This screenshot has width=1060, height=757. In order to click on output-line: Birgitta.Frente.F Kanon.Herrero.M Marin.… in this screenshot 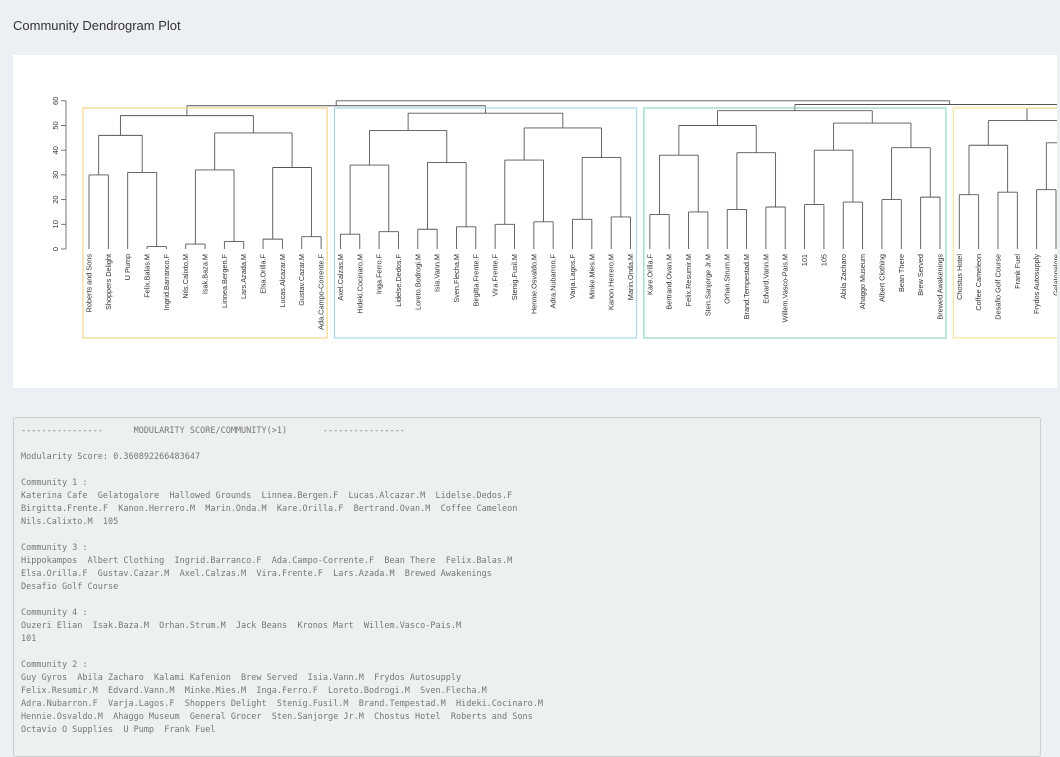, I will do `click(269, 509)`.